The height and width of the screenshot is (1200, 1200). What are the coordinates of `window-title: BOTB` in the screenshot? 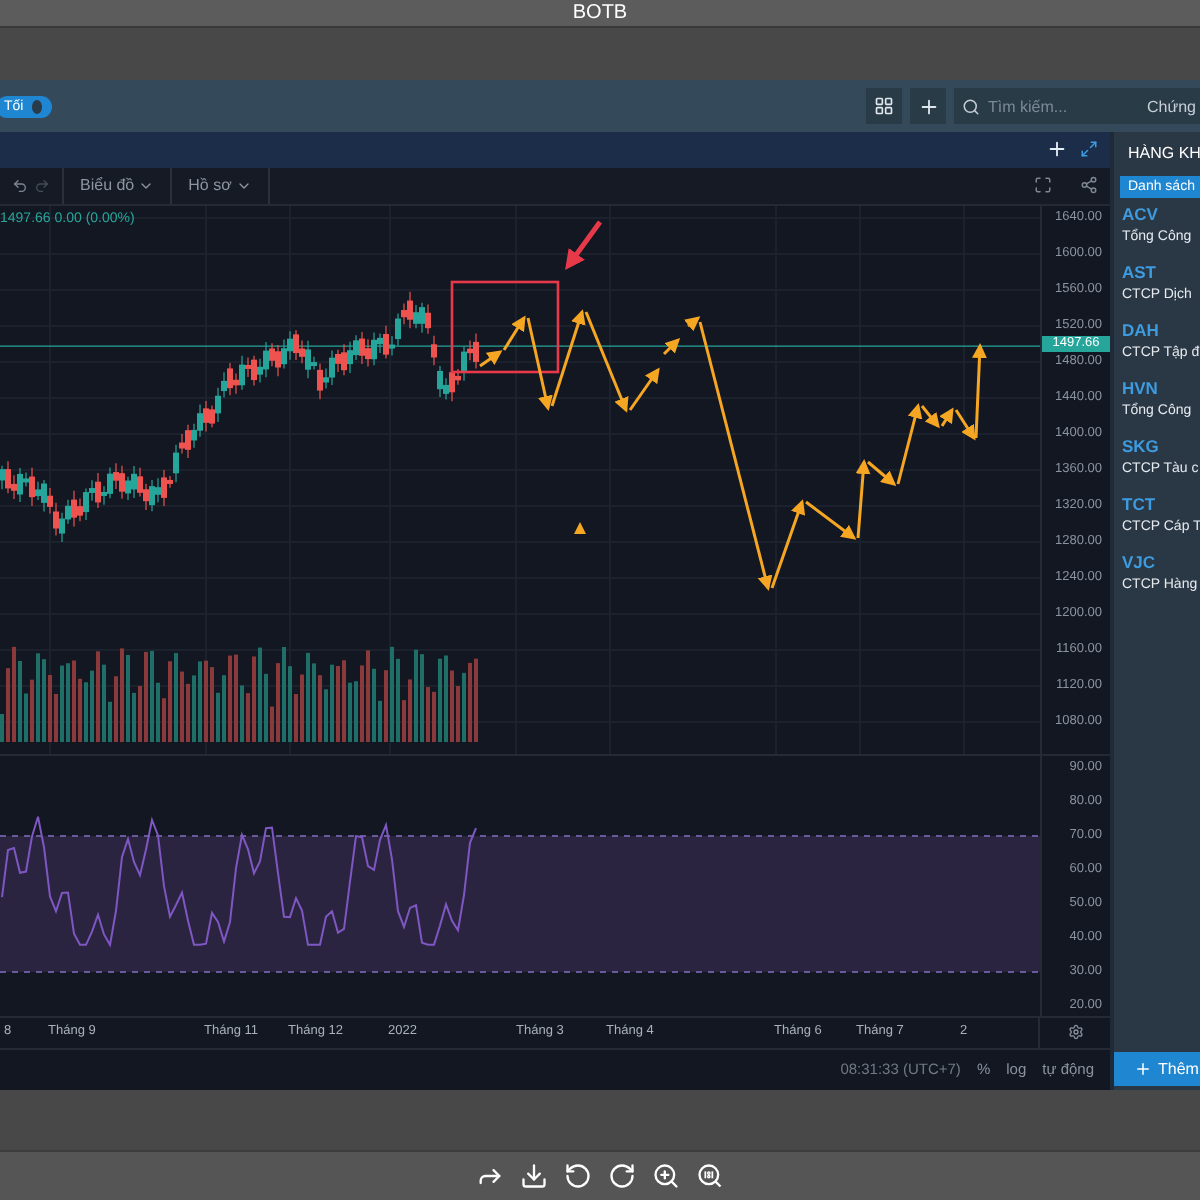 It's located at (600, 13).